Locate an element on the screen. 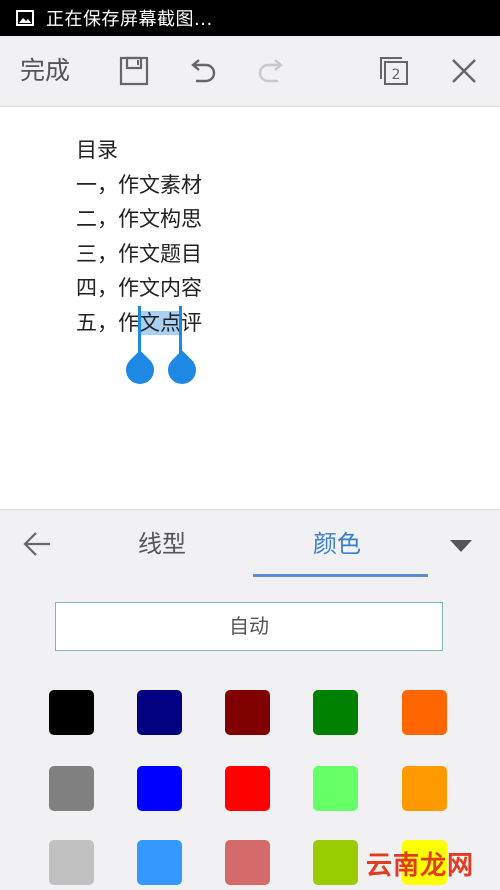  edit-toolbar: 完成 2 is located at coordinates (250, 71).